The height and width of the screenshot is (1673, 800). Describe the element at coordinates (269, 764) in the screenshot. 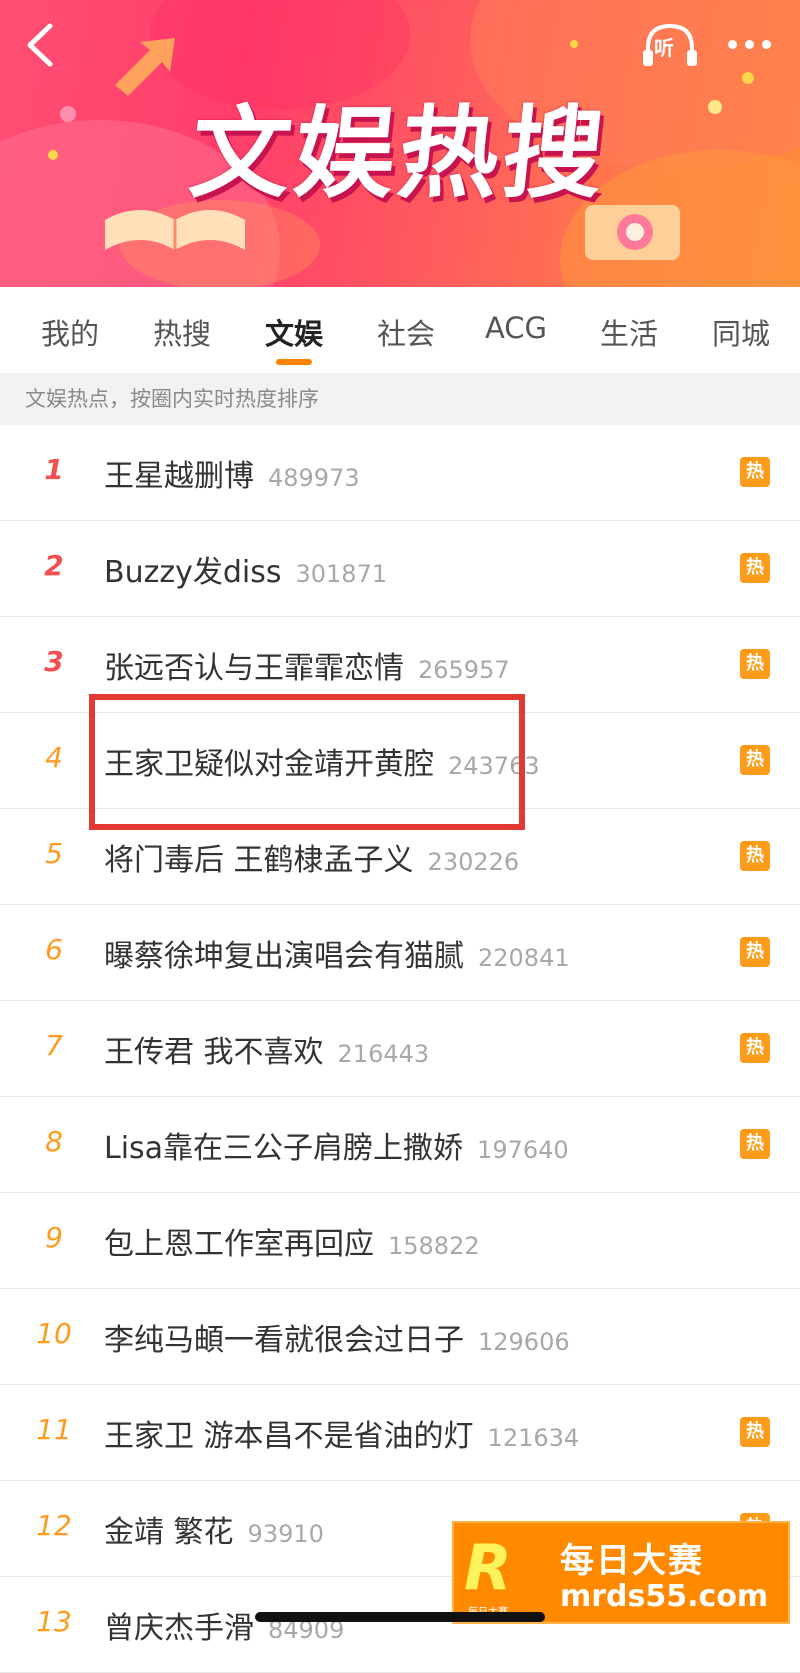

I see `topic-title-text: 王家卫疑似对金靖开黄腔` at that location.